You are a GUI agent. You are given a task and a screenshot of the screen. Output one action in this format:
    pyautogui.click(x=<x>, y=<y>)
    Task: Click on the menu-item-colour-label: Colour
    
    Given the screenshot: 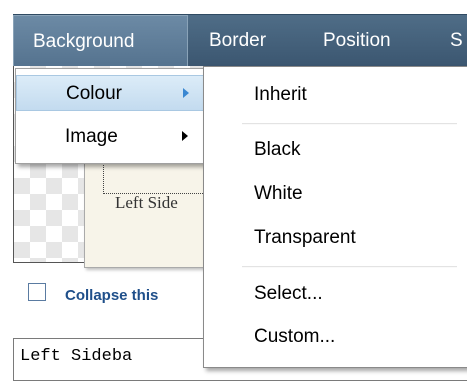 What is the action you would take?
    pyautogui.click(x=94, y=93)
    